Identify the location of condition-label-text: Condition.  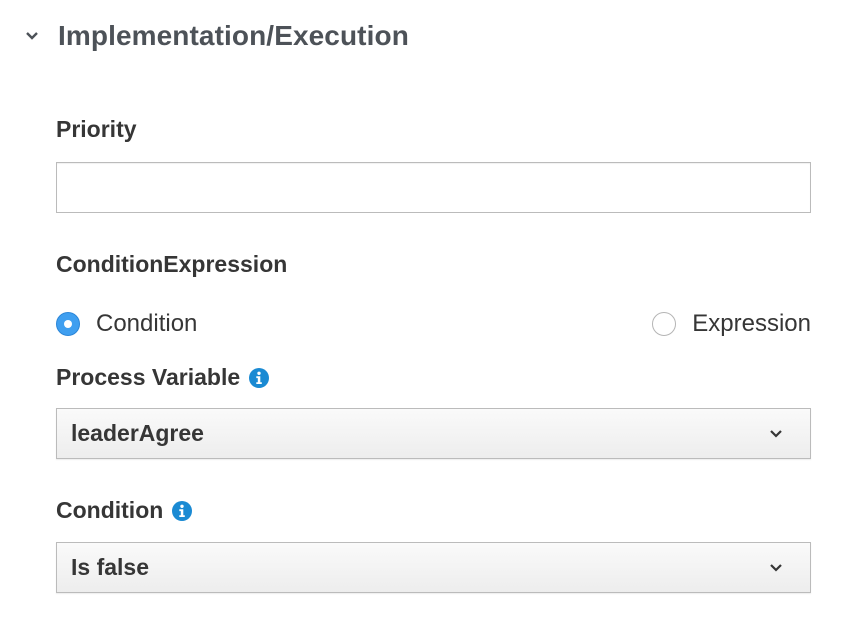
(110, 510).